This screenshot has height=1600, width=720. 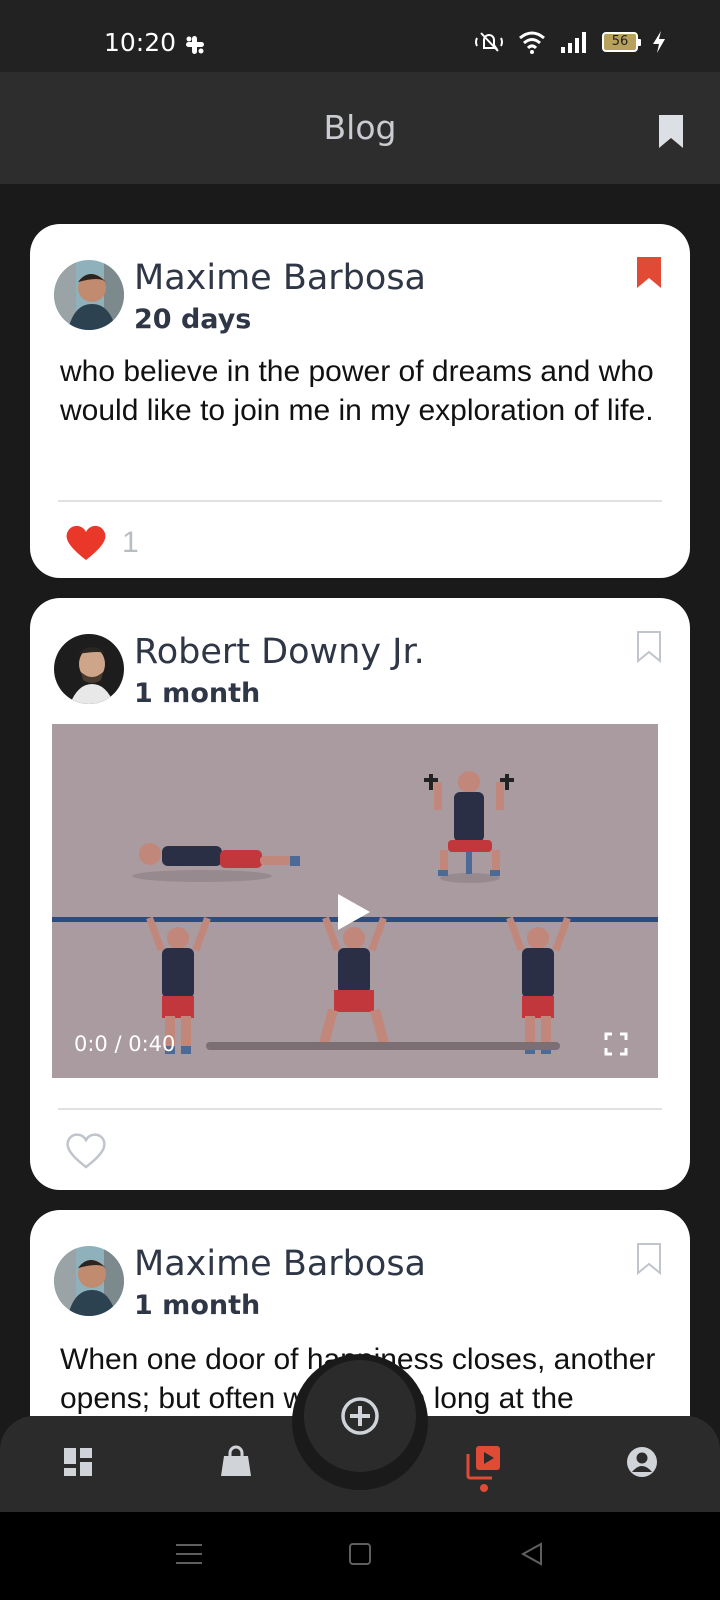 I want to click on app-header: Blog, so click(x=360, y=128).